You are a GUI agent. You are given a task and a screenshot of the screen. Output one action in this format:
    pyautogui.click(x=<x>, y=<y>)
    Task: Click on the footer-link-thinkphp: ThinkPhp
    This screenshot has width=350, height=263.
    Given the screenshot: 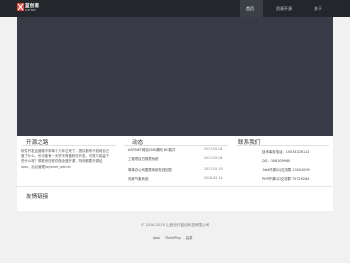 What is the action you would take?
    pyautogui.click(x=173, y=238)
    